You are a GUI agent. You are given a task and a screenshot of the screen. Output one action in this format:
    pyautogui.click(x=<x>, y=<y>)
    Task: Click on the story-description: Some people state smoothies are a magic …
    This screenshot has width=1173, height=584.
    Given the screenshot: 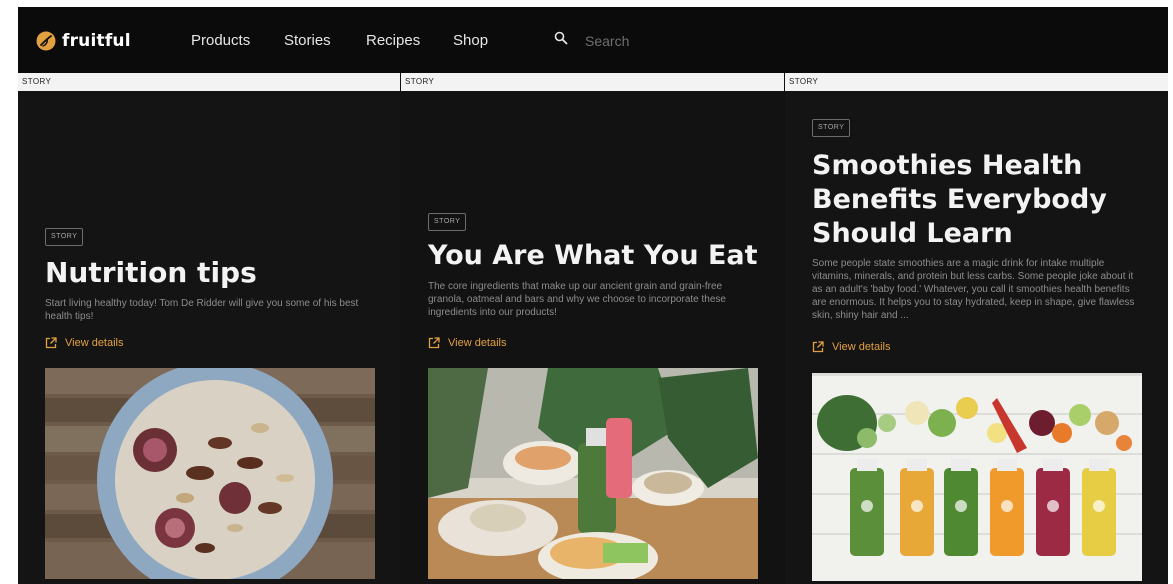 What is the action you would take?
    pyautogui.click(x=973, y=289)
    